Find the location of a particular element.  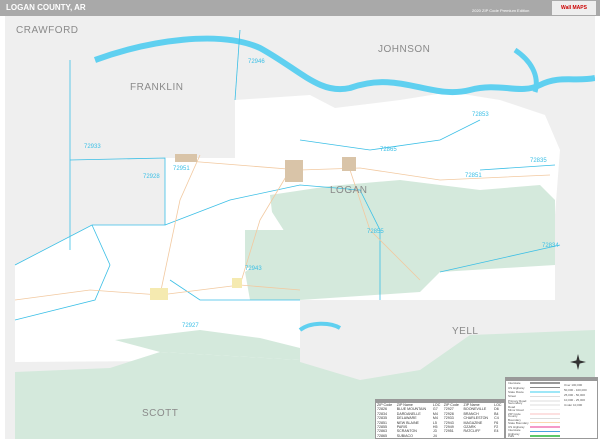

legend-label: State Route is located at coordinates (516, 391).